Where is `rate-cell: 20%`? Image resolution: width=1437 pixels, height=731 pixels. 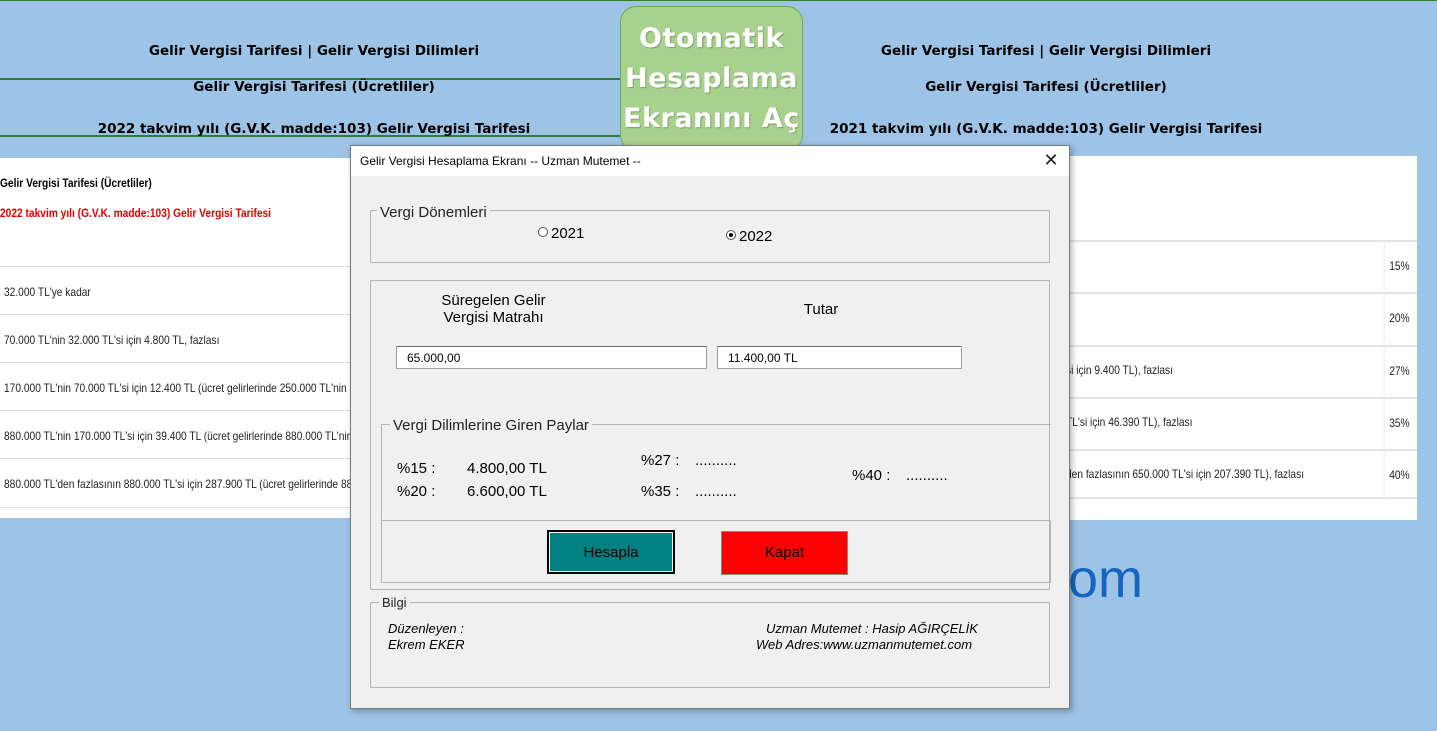
rate-cell: 20% is located at coordinates (1399, 318).